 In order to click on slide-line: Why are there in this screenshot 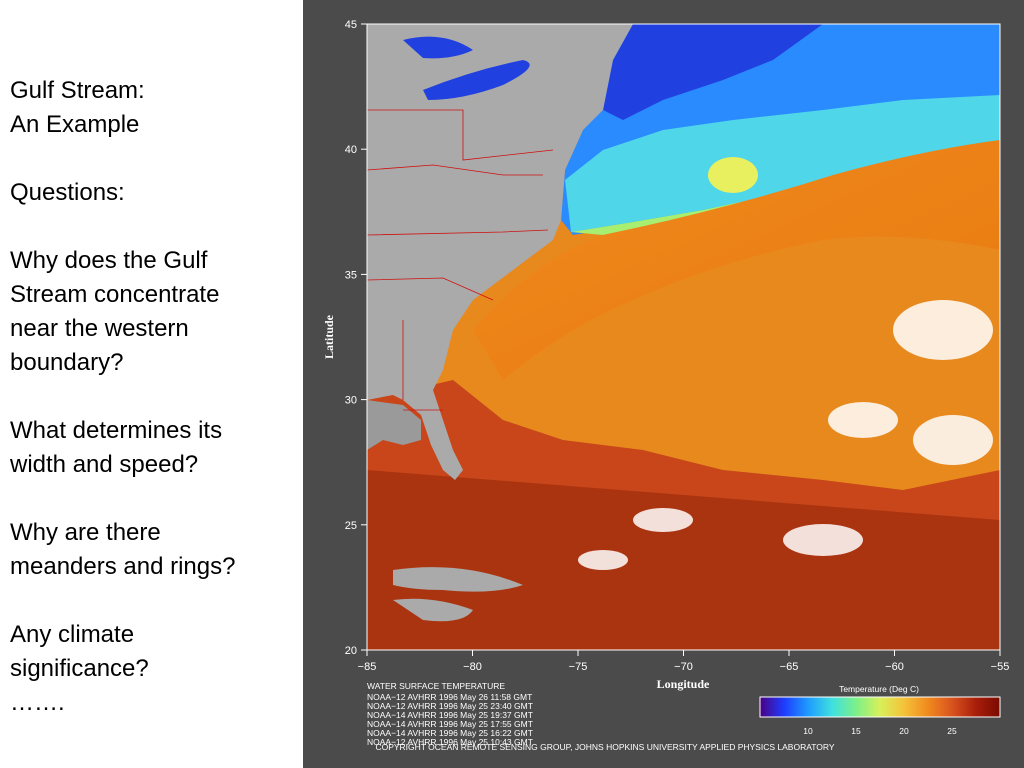, I will do `click(85, 532)`.